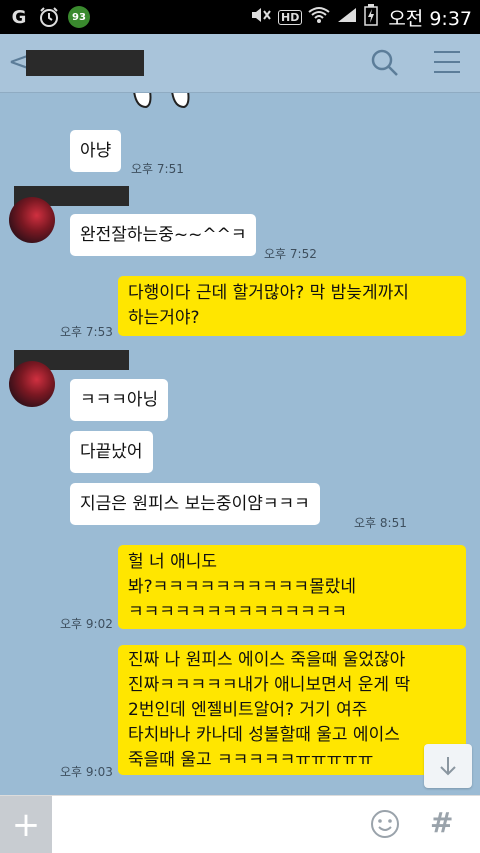  Describe the element at coordinates (292, 306) in the screenshot. I see `message-bubble-outgoing: 다행이다 근데 할거많아? 막 밤늦게까지 하는거야?` at that location.